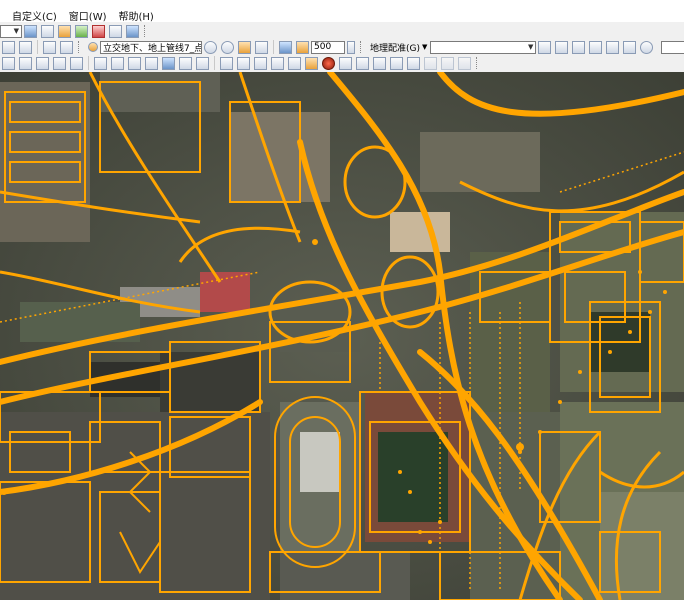 The image size is (684, 600). I want to click on rotate-icon, so click(647, 47).